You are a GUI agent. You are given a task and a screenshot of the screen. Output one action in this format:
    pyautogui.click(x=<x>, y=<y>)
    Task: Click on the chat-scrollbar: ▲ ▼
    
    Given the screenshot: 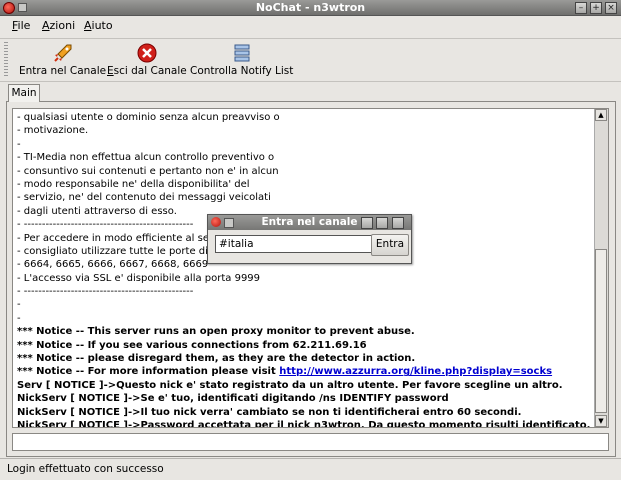 What is the action you would take?
    pyautogui.click(x=601, y=268)
    